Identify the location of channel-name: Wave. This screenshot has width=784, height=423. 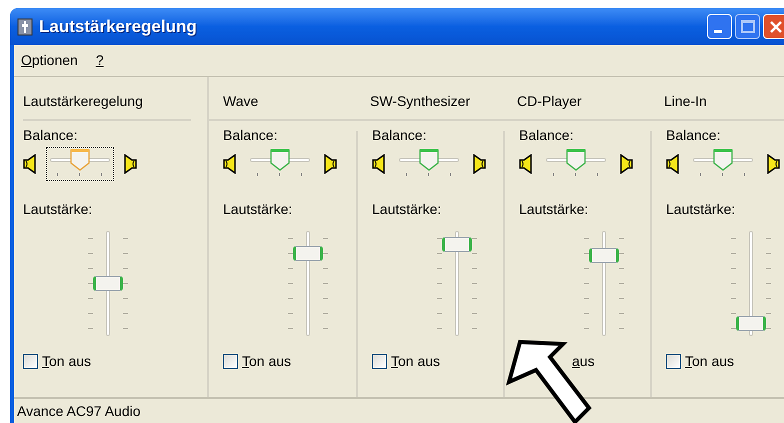
(240, 101).